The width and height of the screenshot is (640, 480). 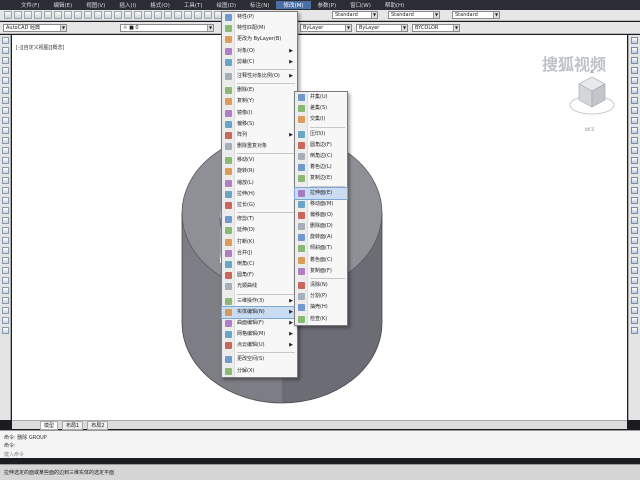 What do you see at coordinates (321, 167) in the screenshot?
I see `menu-item: 着色边(L)` at bounding box center [321, 167].